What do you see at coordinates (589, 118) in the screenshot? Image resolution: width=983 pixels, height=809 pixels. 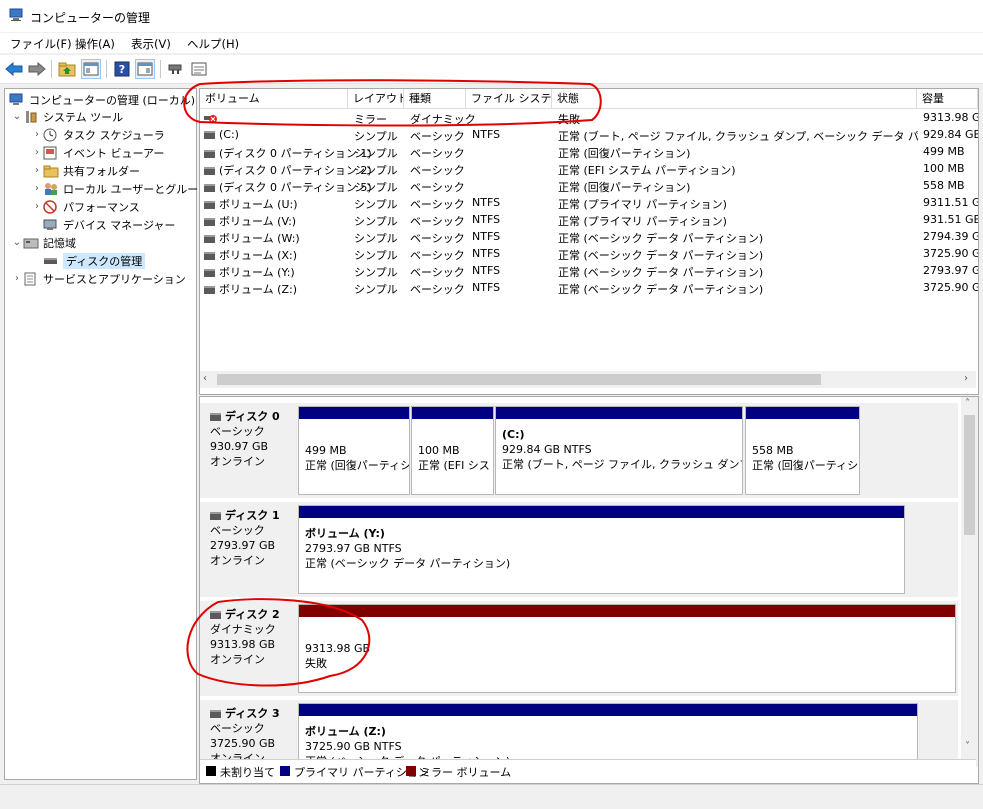 I see `table-row: ミラー ダイナミック 失敗 9313.98 G` at bounding box center [589, 118].